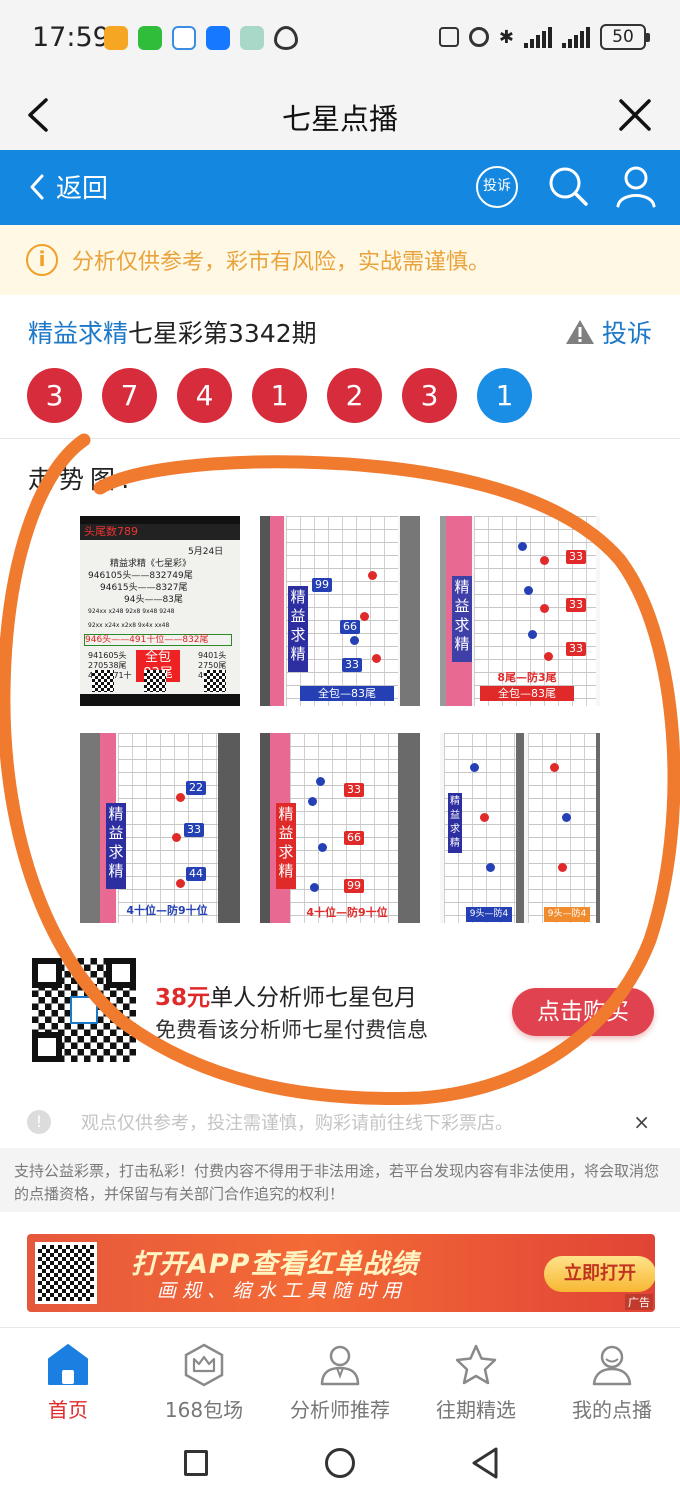 This screenshot has height=1500, width=680. I want to click on chart-line: 94头——83尾, so click(153, 600).